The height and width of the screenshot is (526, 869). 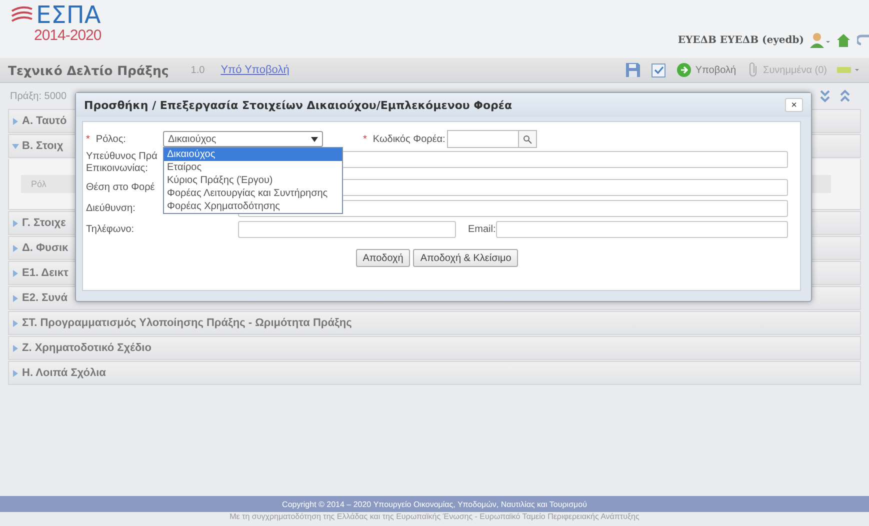 What do you see at coordinates (45, 248) in the screenshot?
I see `section-title: Δ. Φυσικ` at bounding box center [45, 248].